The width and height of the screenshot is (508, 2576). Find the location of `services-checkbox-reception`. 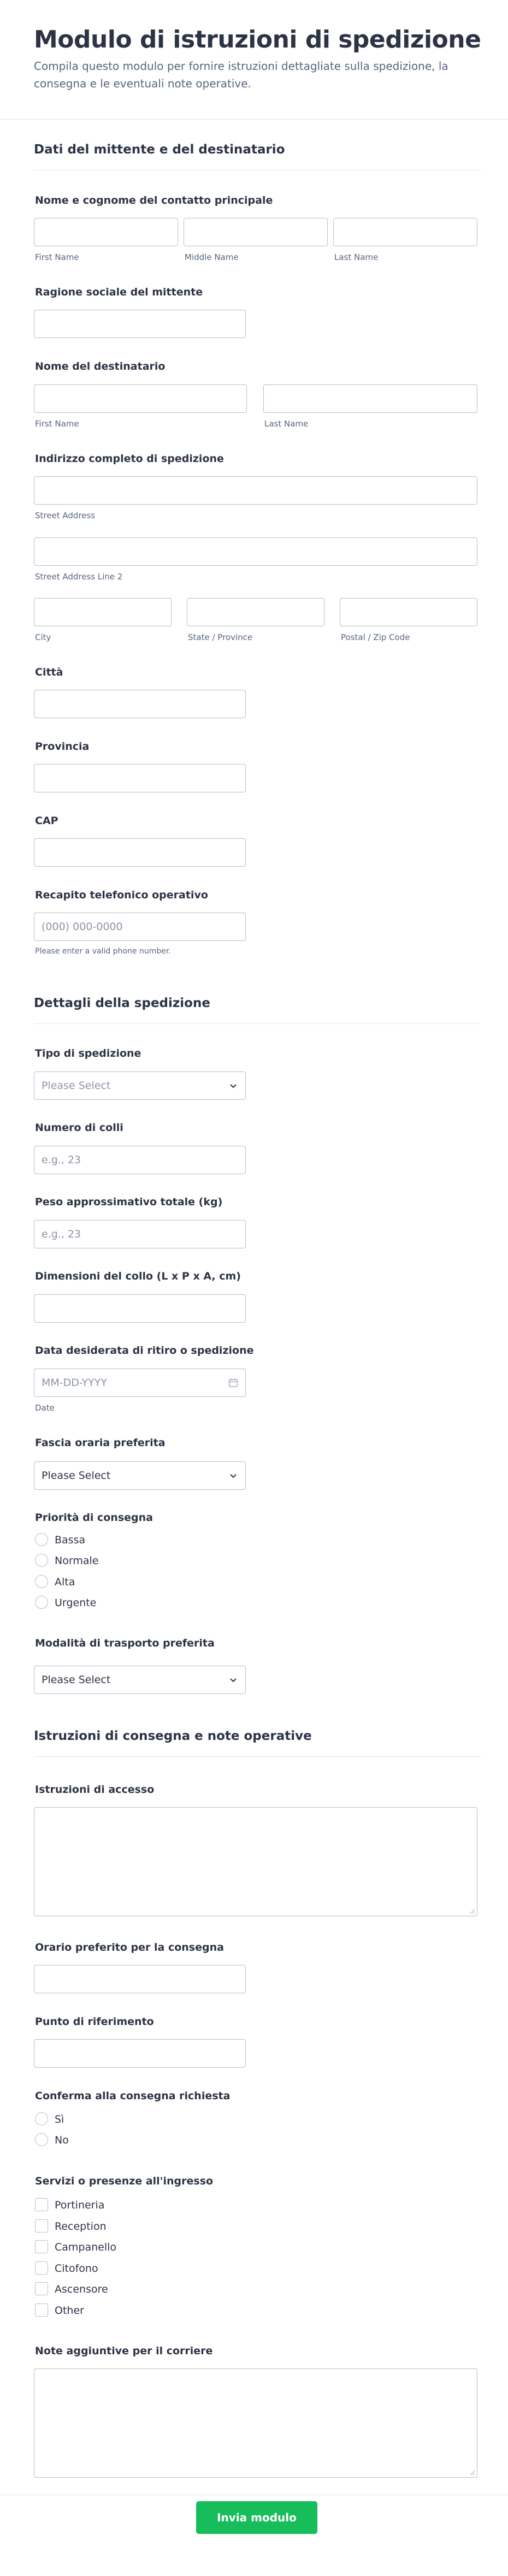

services-checkbox-reception is located at coordinates (42, 2225).